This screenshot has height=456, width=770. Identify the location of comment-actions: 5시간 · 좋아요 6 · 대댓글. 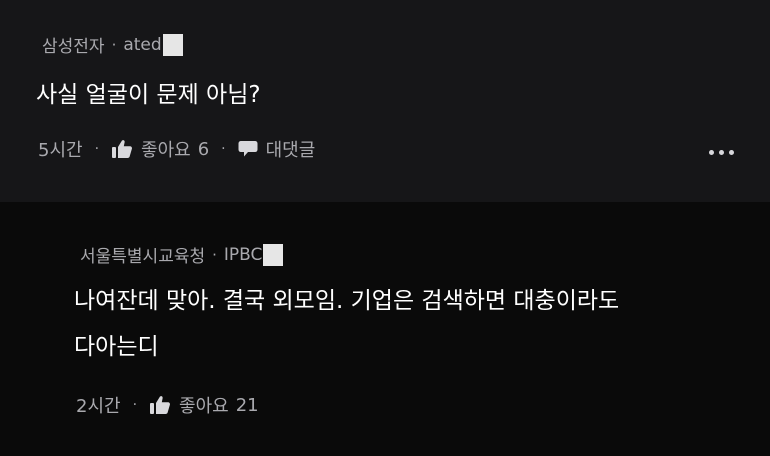
(176, 149).